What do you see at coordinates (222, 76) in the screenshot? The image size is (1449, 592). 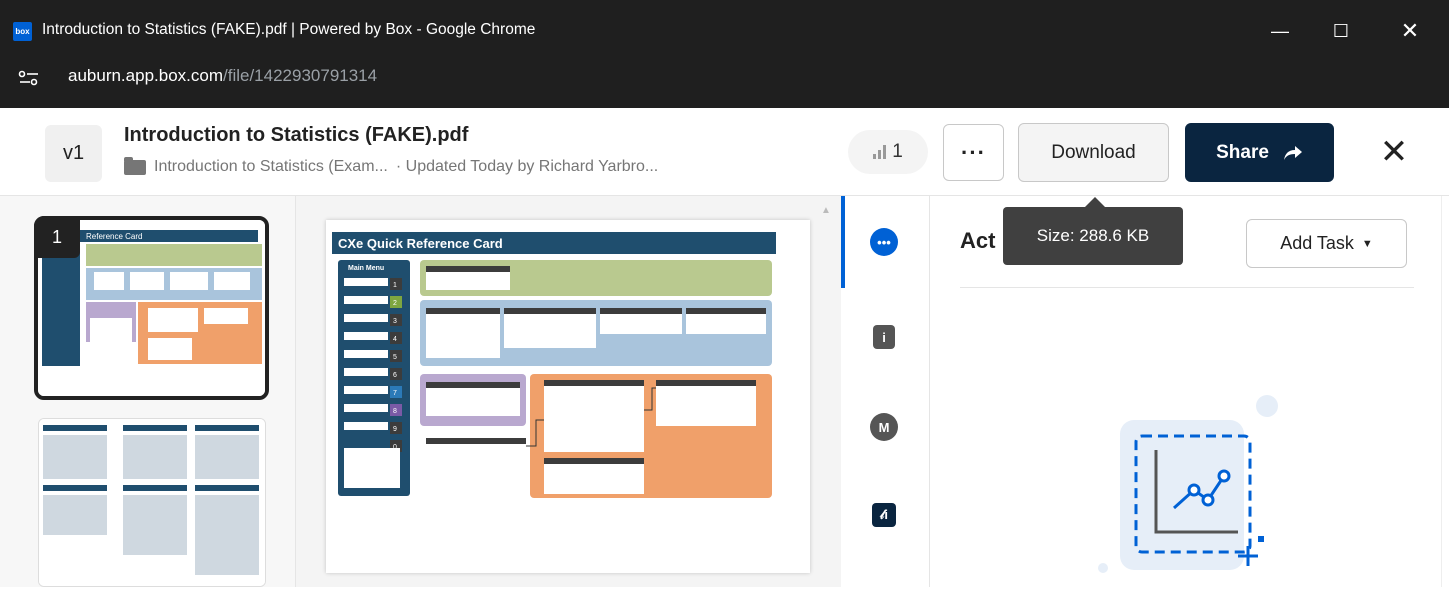 I see `url-text: auburn.app.box.com/file/1422930791314` at bounding box center [222, 76].